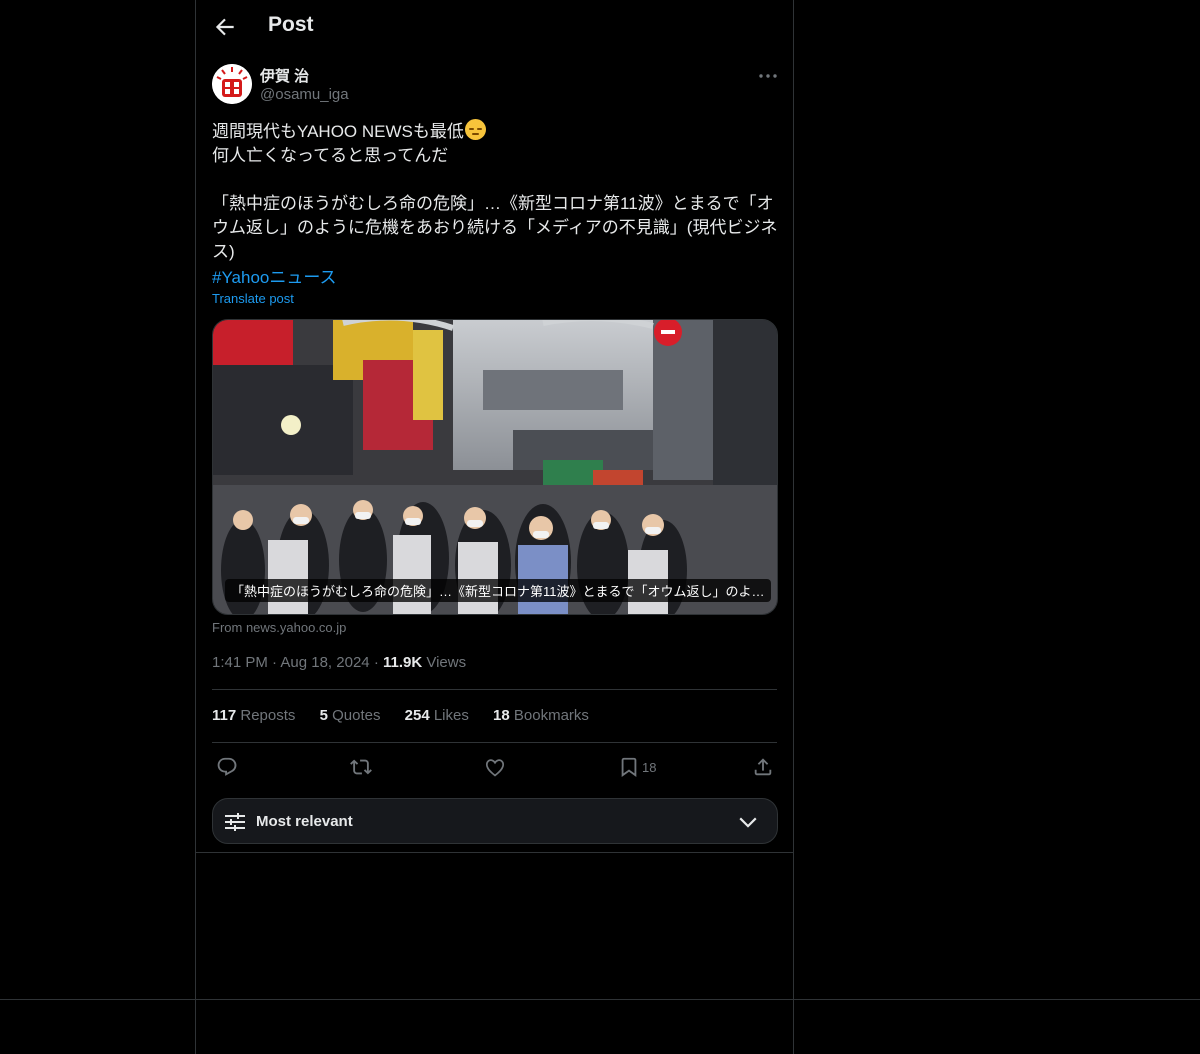 The height and width of the screenshot is (1054, 1200). I want to click on back-arrow-icon, so click(225, 27).